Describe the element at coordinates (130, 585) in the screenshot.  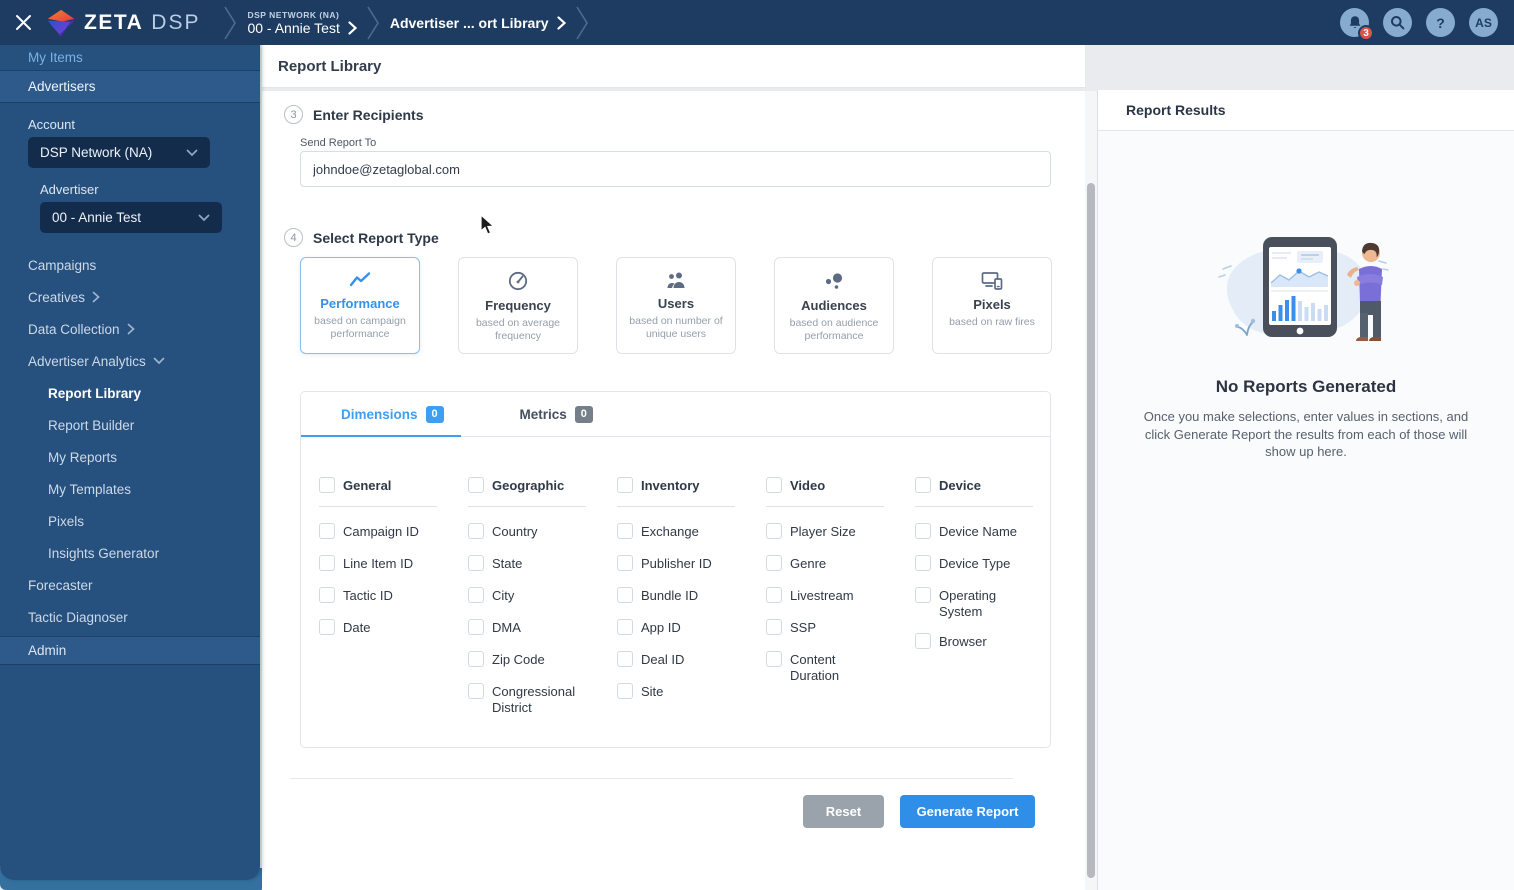
I see `sidebar-item-forecaster: Forecaster` at that location.